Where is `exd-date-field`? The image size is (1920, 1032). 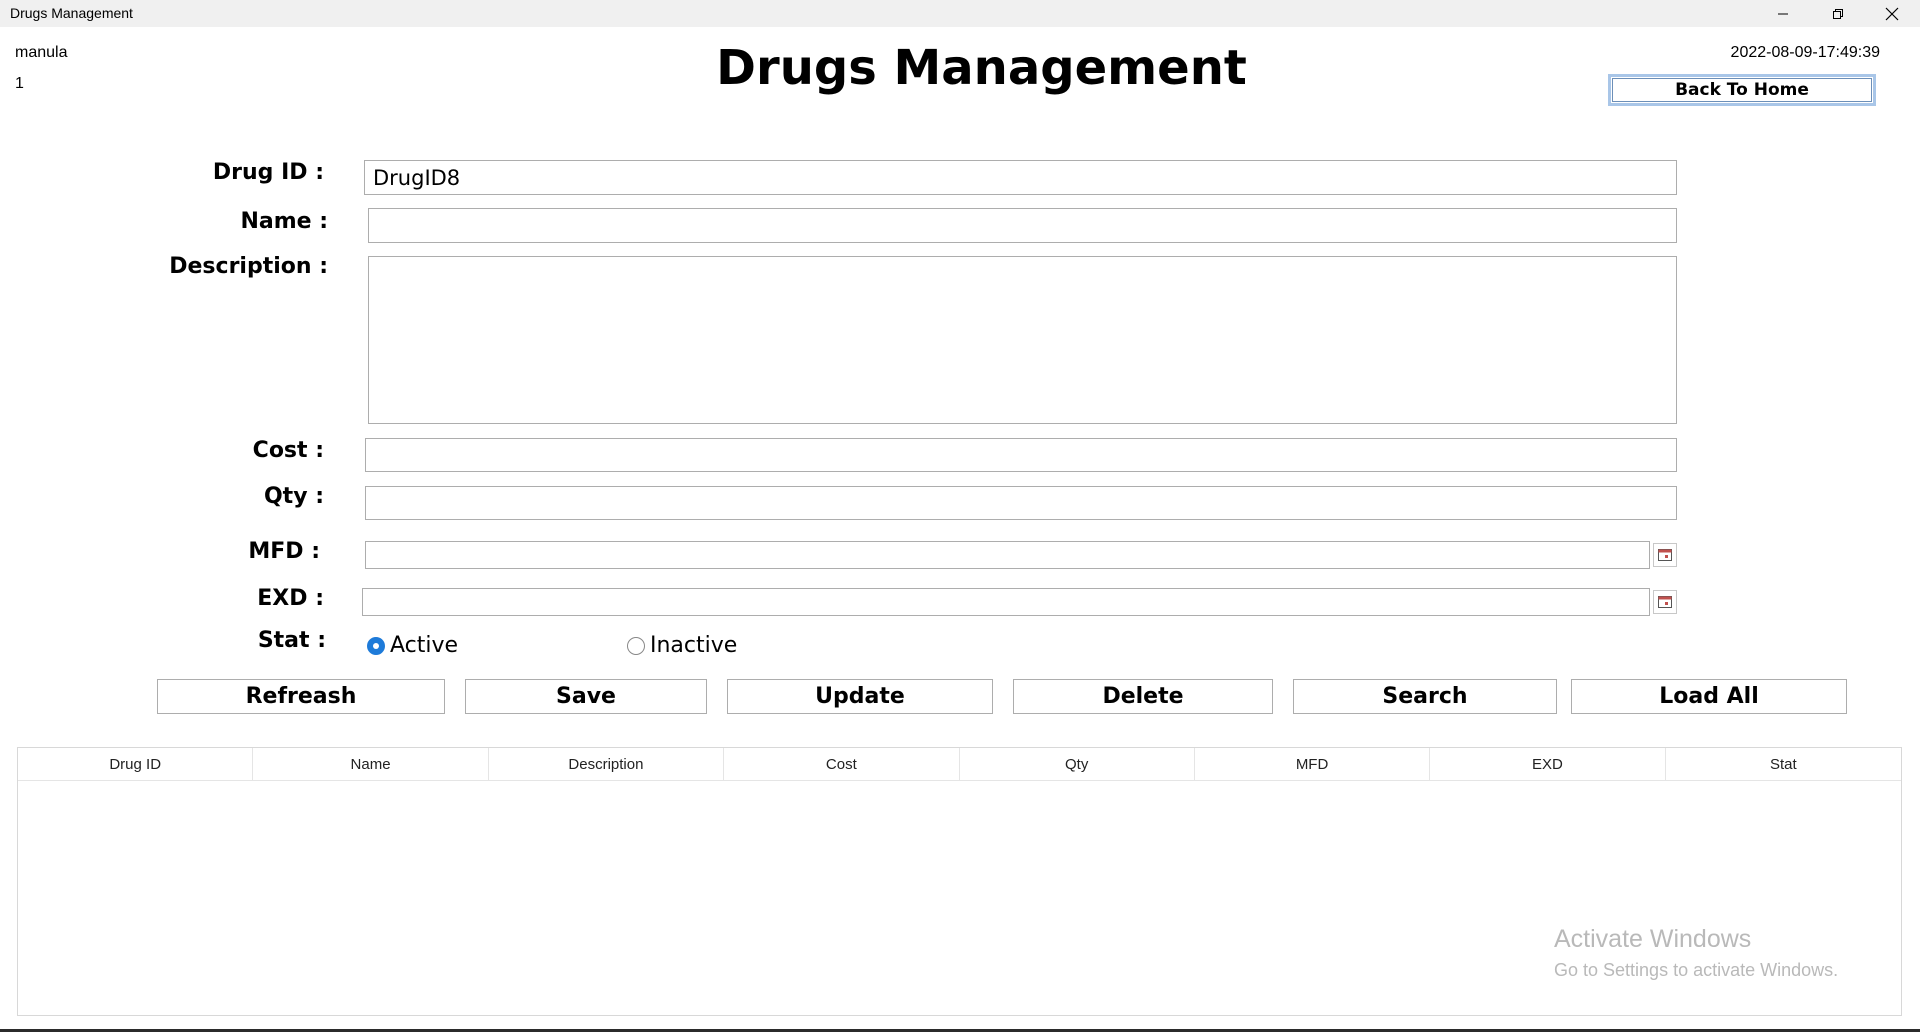 exd-date-field is located at coordinates (1006, 602).